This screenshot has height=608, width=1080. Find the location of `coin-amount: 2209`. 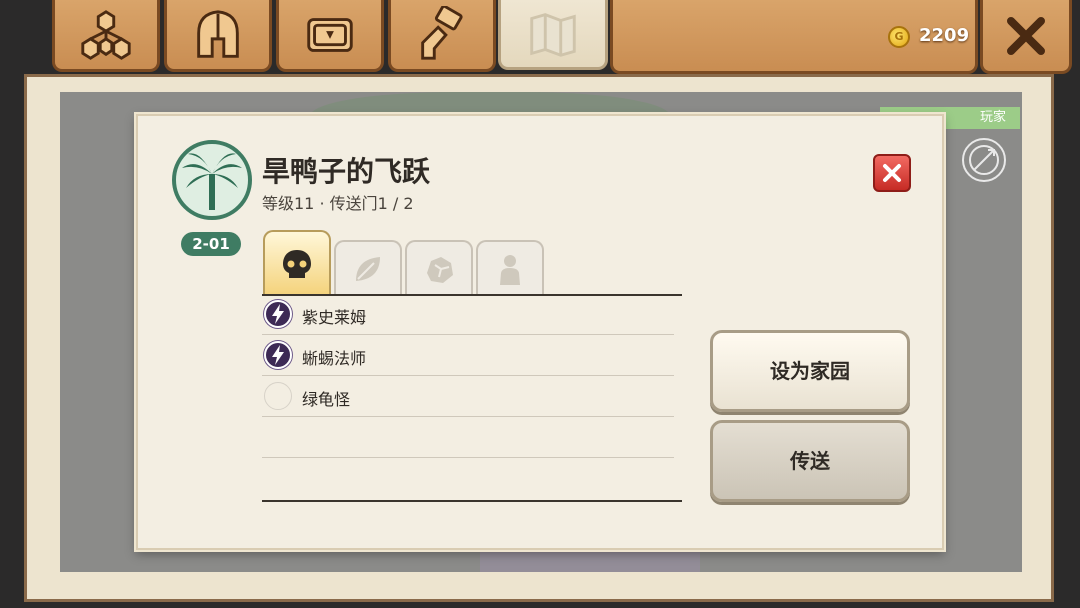

coin-amount: 2209 is located at coordinates (944, 35).